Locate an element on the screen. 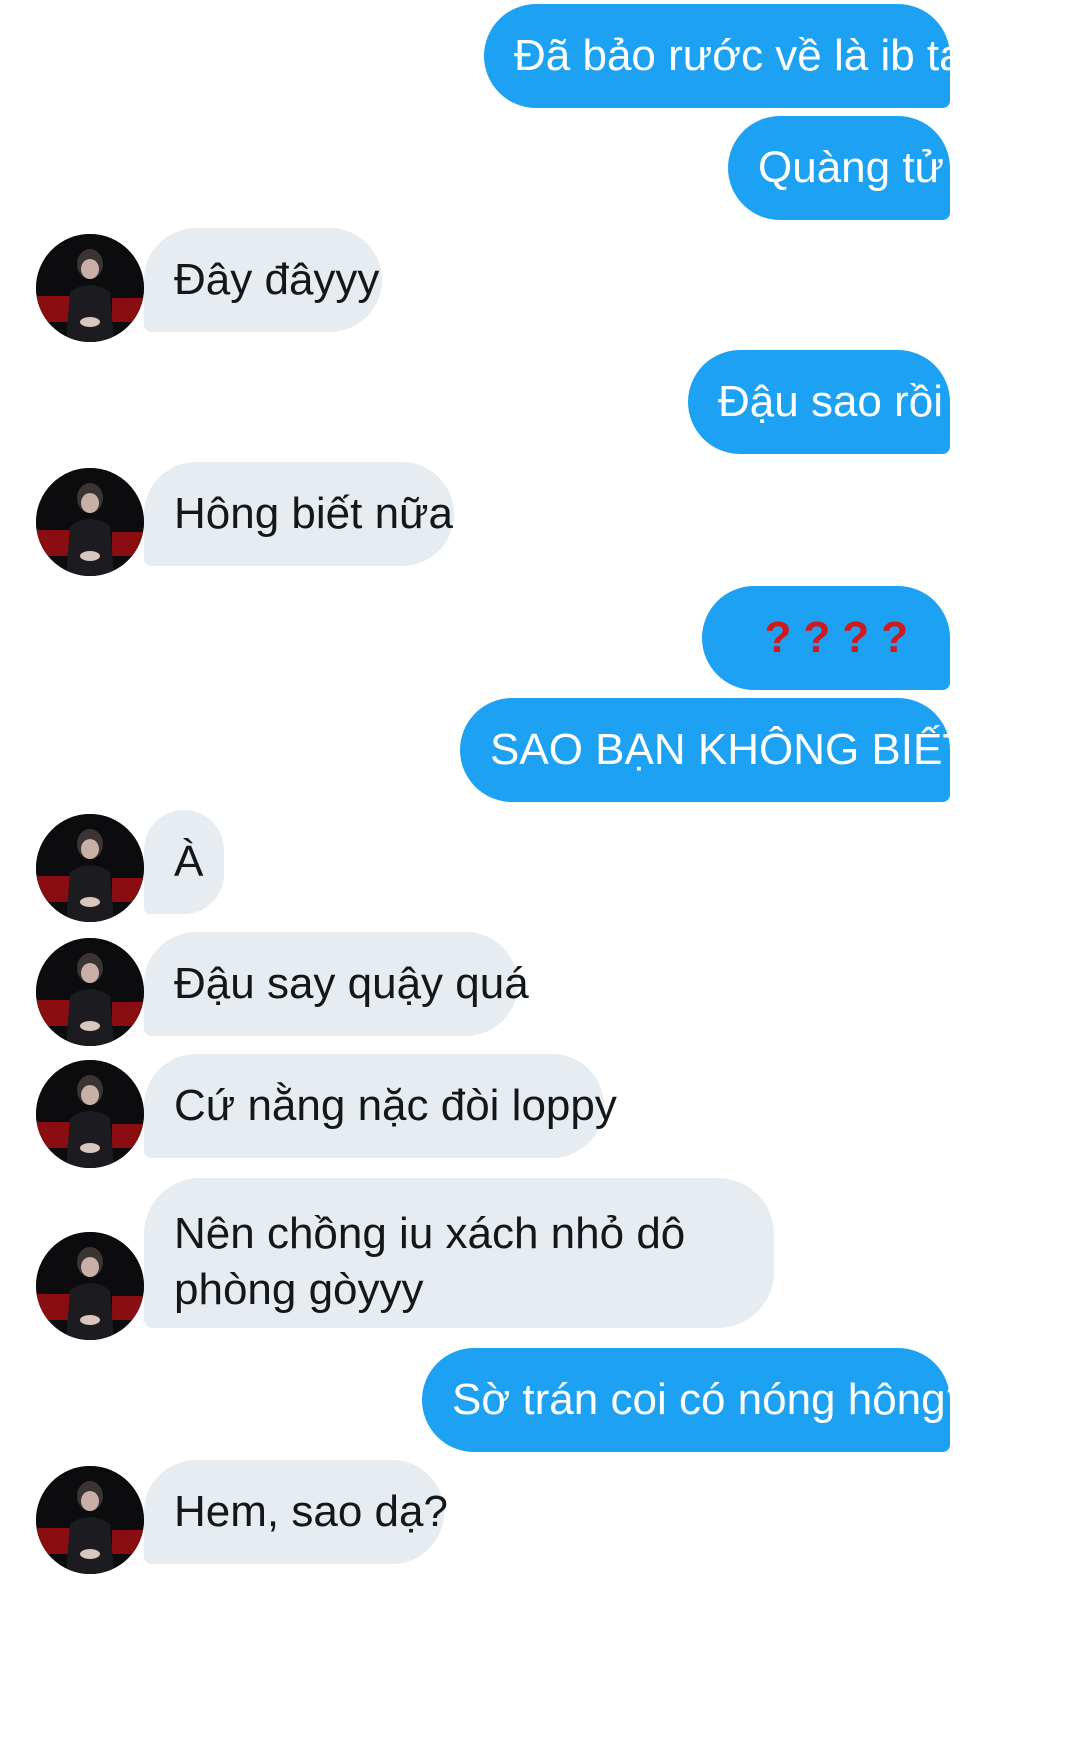 This screenshot has width=1080, height=1763. message-incoming: Cứ nằng nặc đòi loppy is located at coordinates (380, 1106).